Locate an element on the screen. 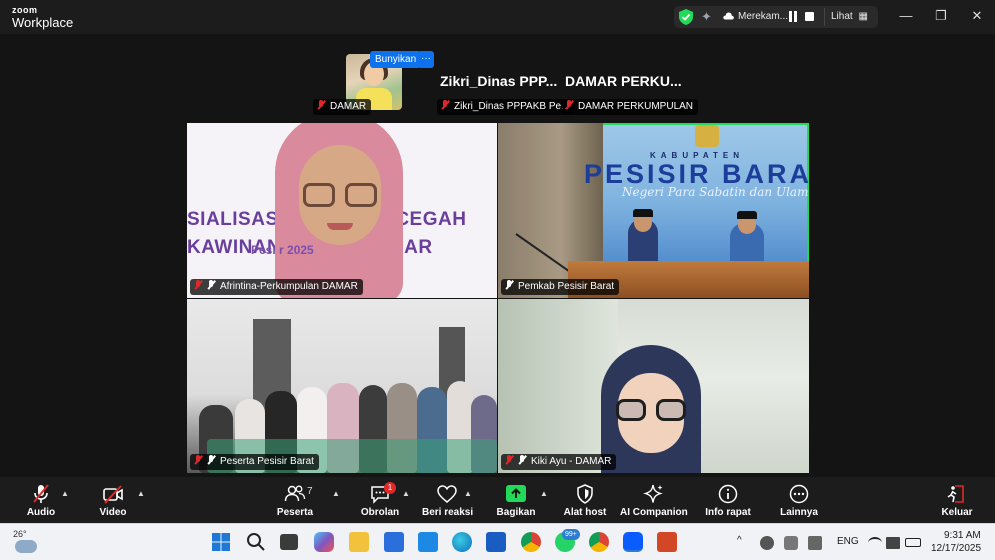 The width and height of the screenshot is (995, 560). unmute-button: Bunyikan is located at coordinates (396, 59).